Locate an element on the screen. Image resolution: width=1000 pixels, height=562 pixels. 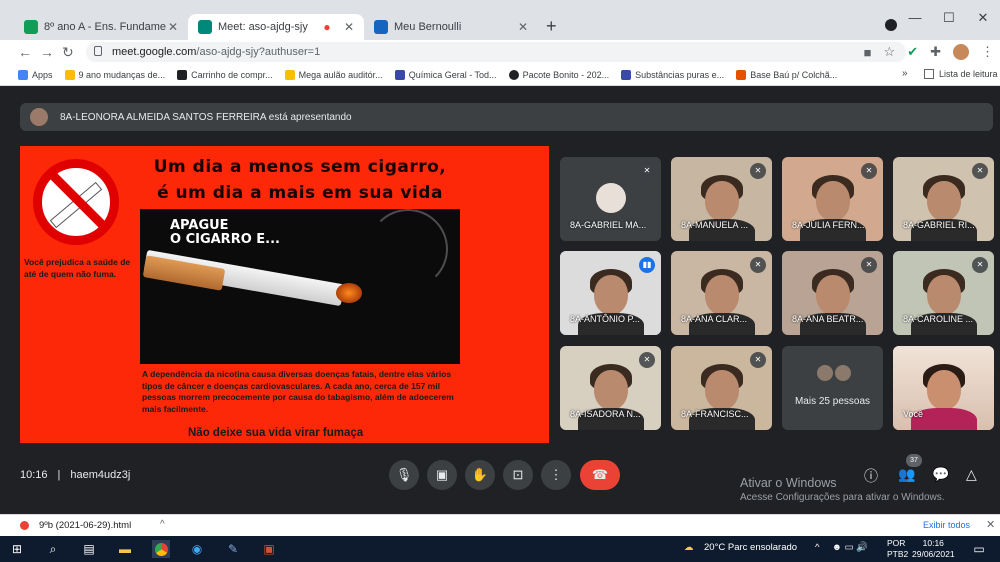
mic-off-icon: ✕ is located at coordinates (647, 360).